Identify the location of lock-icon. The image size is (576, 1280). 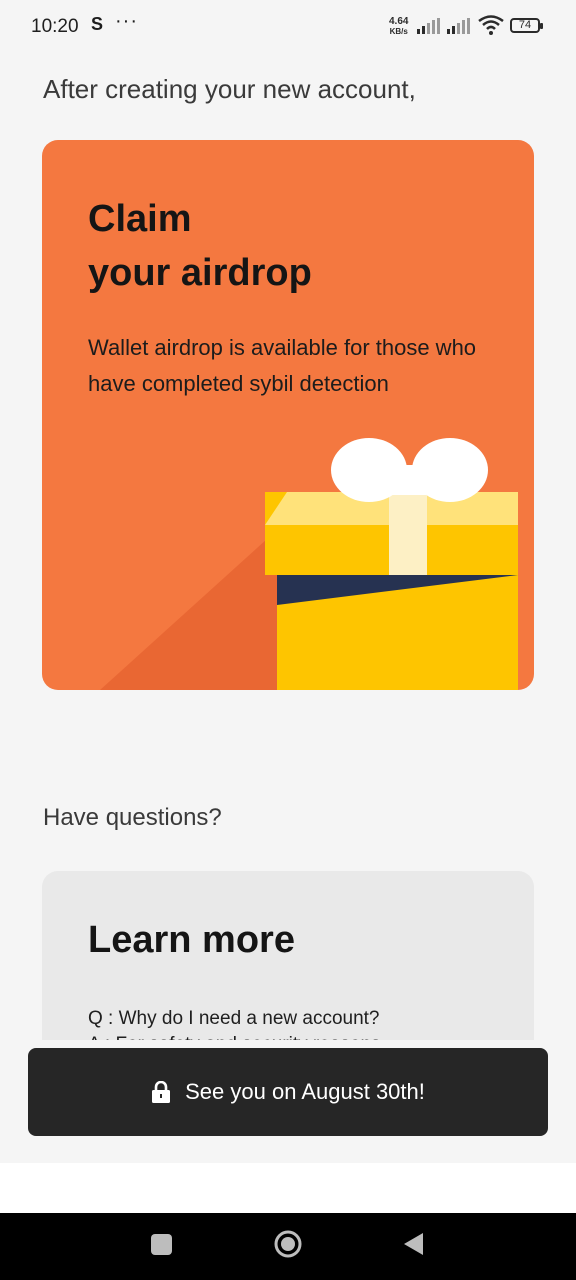
(161, 1092).